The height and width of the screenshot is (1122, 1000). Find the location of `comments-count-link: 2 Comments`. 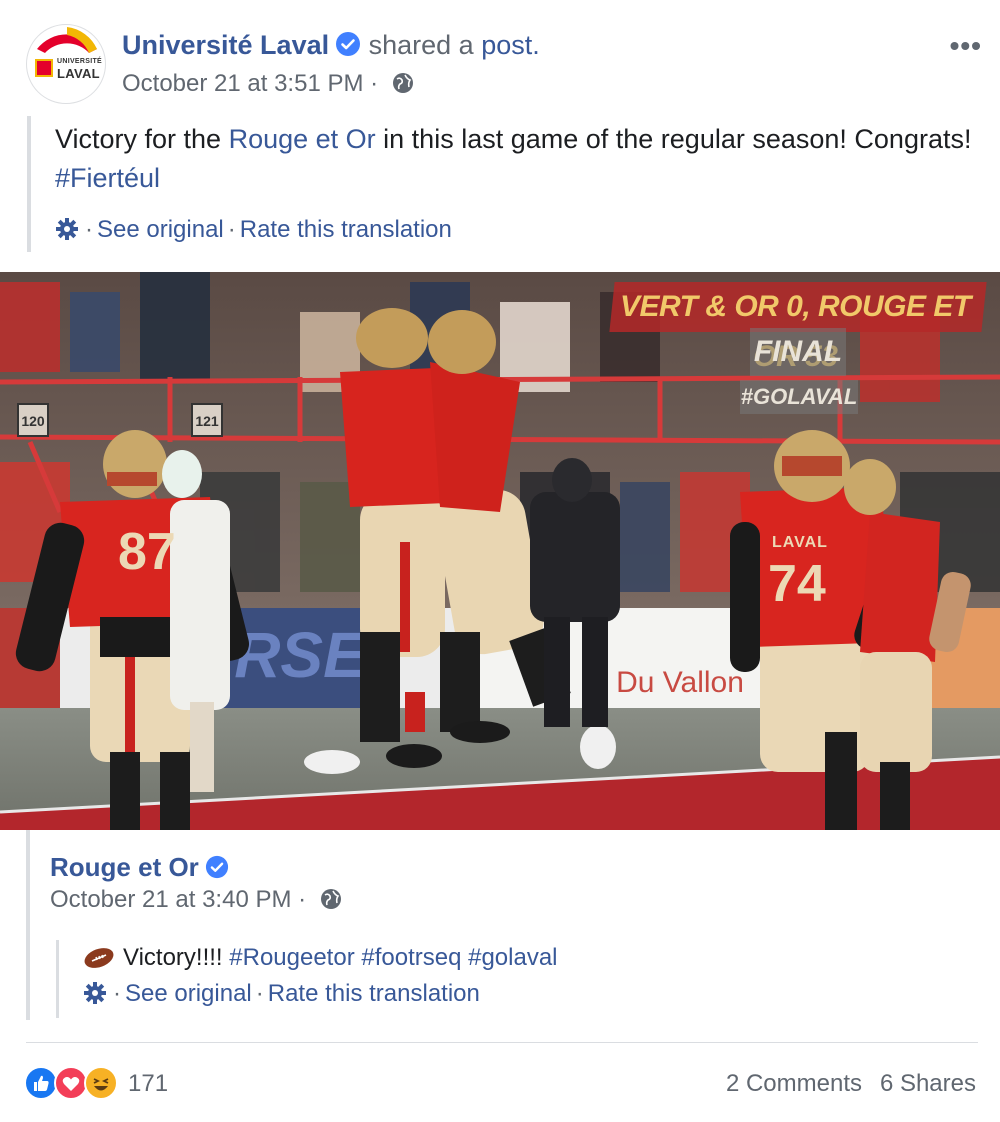

comments-count-link: 2 Comments is located at coordinates (794, 1084).